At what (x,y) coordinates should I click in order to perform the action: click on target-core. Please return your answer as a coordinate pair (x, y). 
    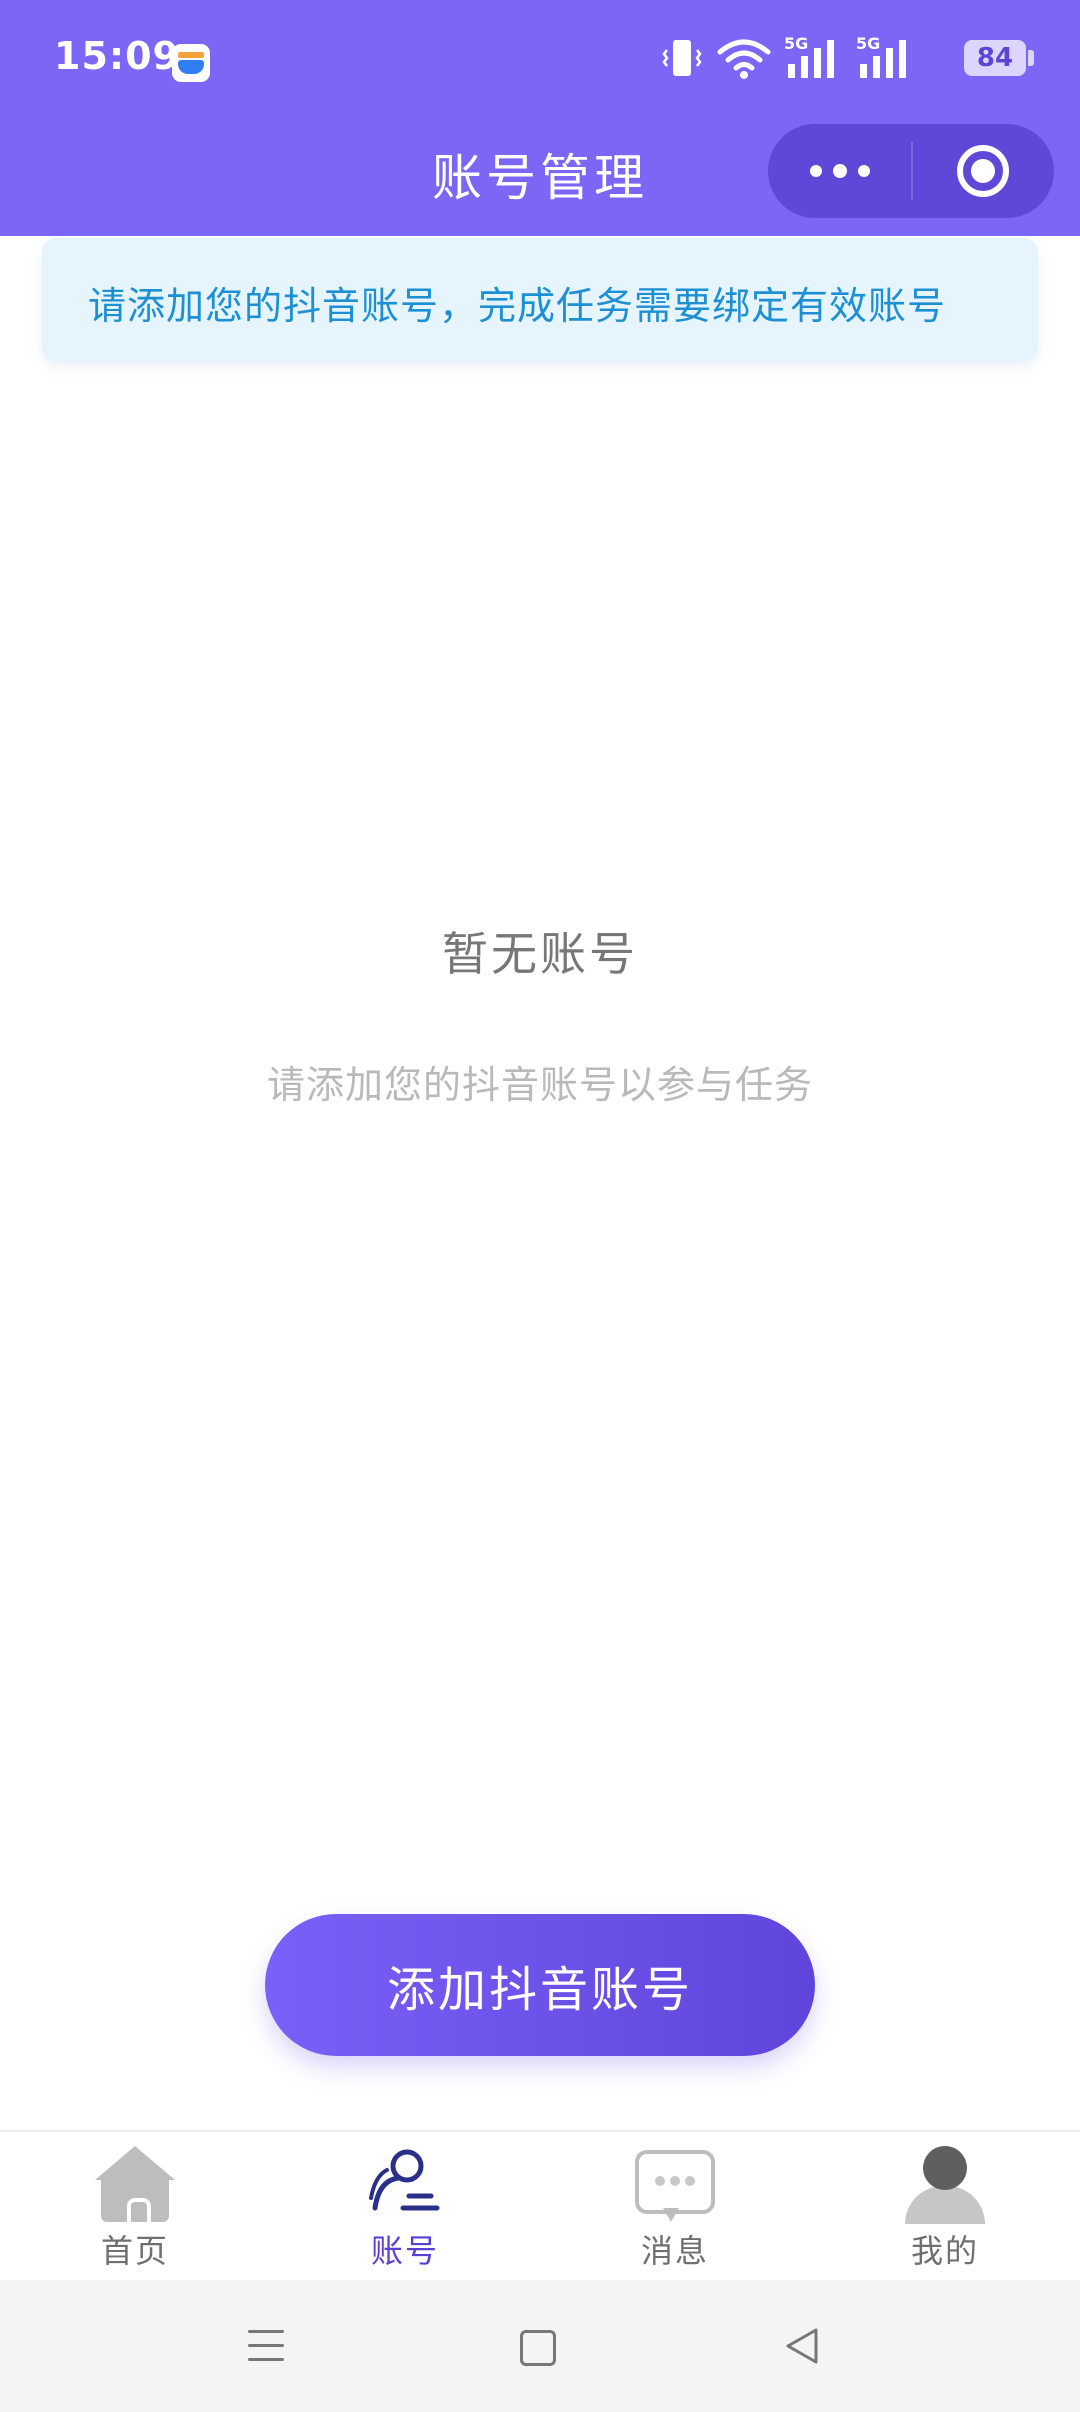
    Looking at the image, I should click on (983, 171).